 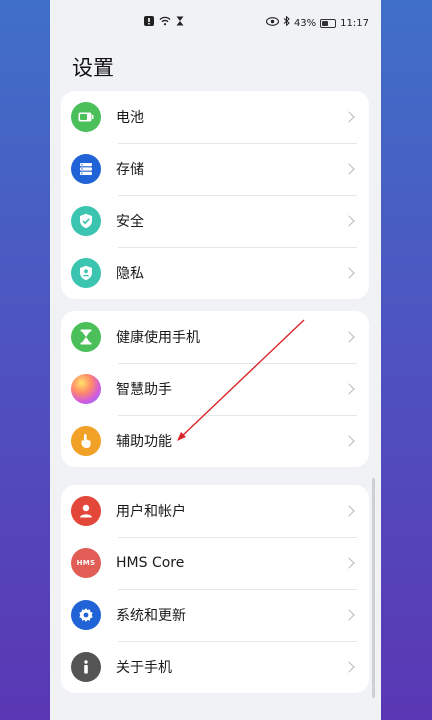 What do you see at coordinates (144, 442) in the screenshot?
I see `settings-item-label: 辅助功能` at bounding box center [144, 442].